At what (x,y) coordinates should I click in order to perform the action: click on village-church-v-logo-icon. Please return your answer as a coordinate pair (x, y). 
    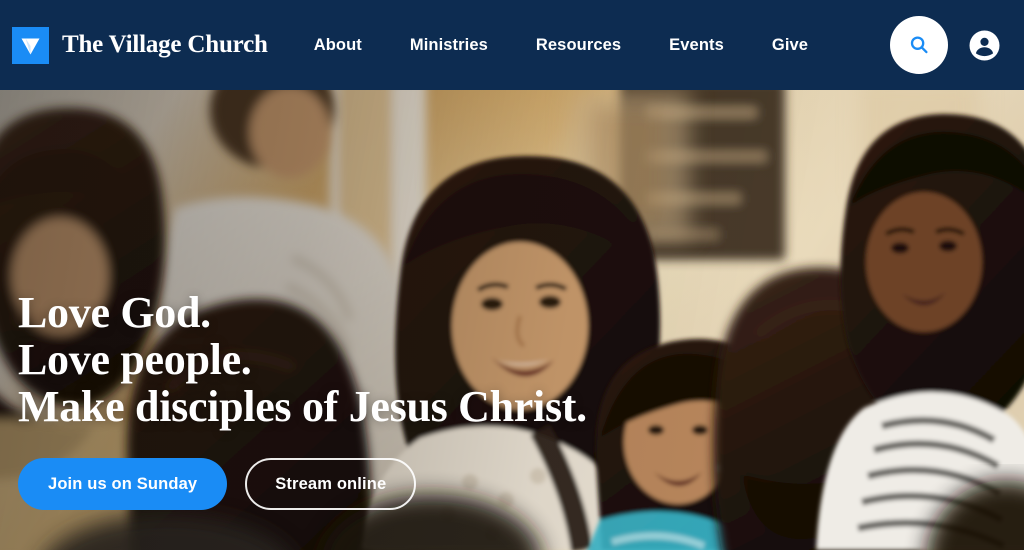
    Looking at the image, I should click on (30, 45).